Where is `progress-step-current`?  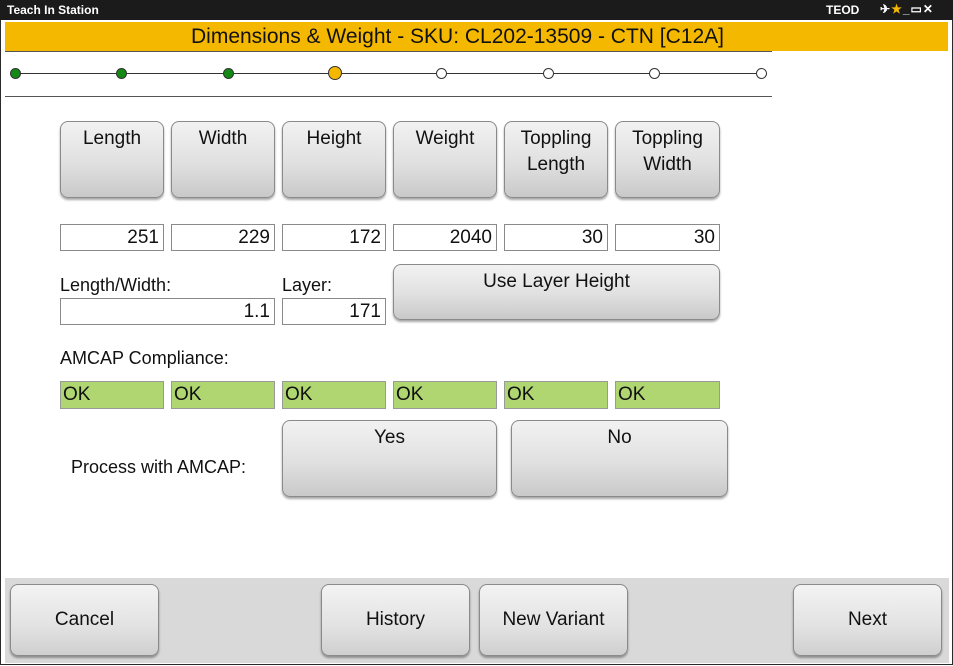 progress-step-current is located at coordinates (335, 73).